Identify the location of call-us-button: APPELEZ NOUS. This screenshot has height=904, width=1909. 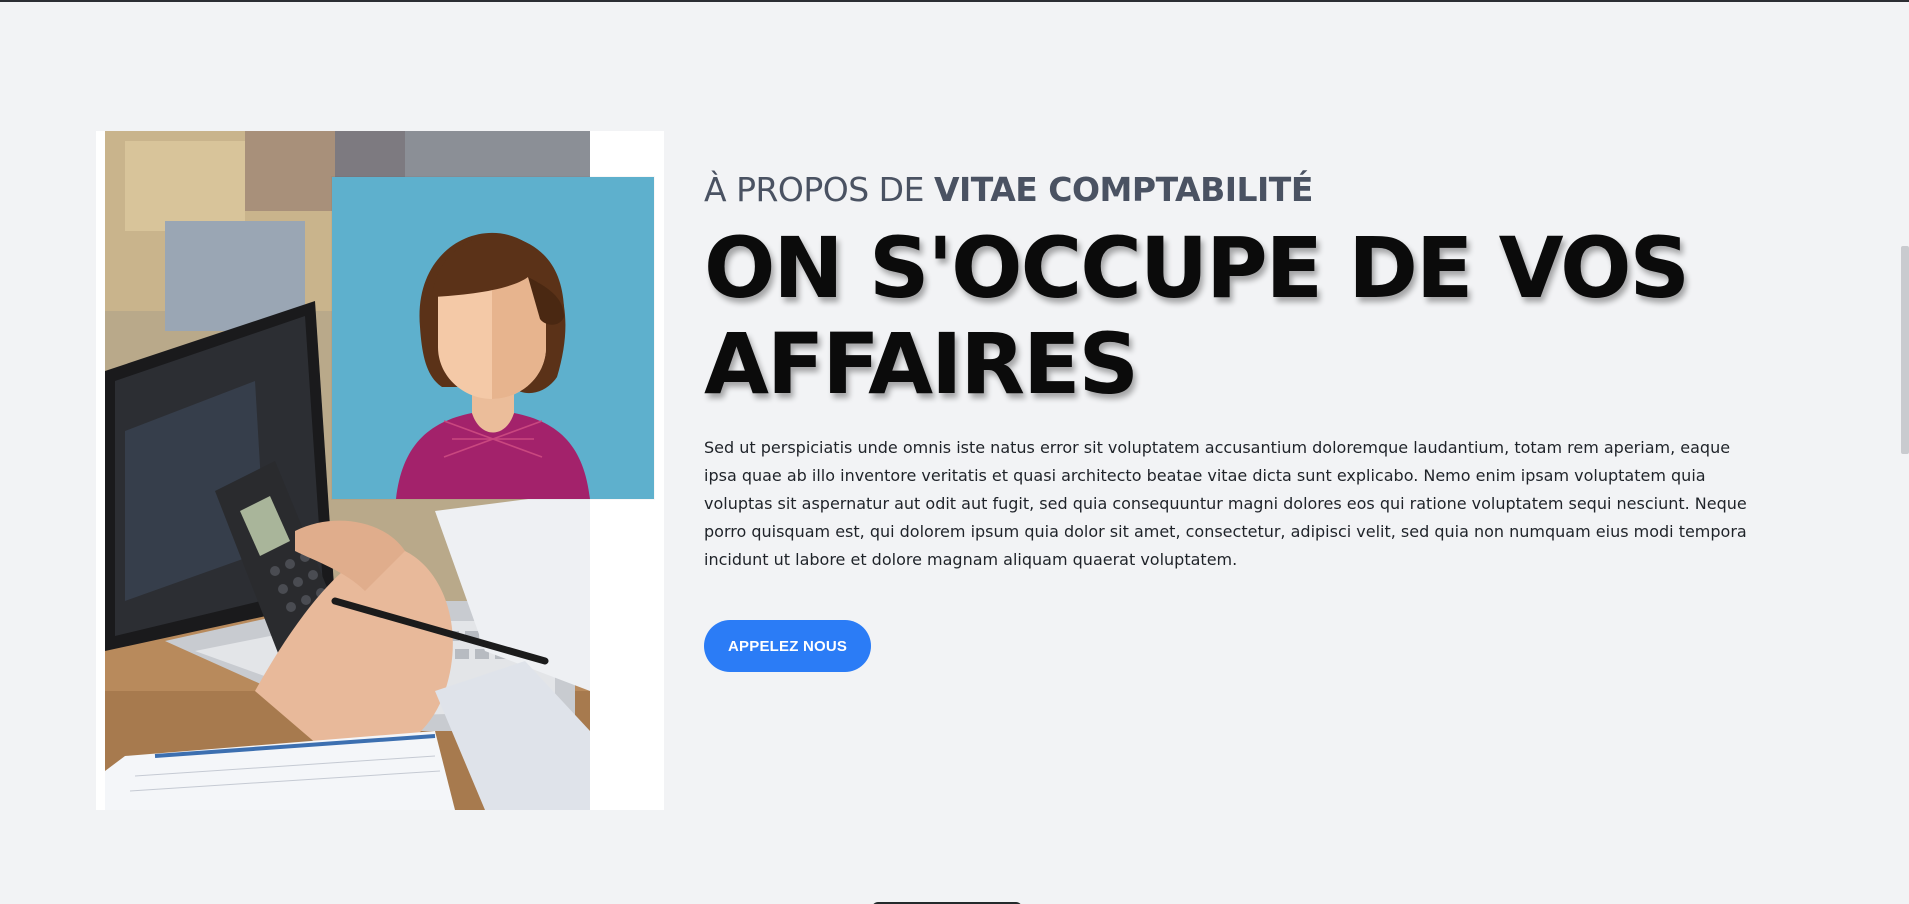
(788, 646).